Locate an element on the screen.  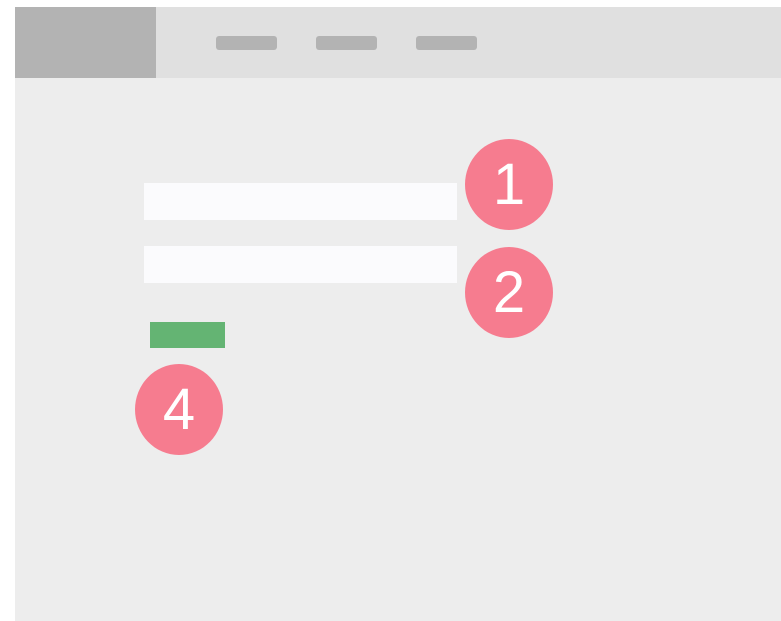
step-marker-2: 2 is located at coordinates (509, 292).